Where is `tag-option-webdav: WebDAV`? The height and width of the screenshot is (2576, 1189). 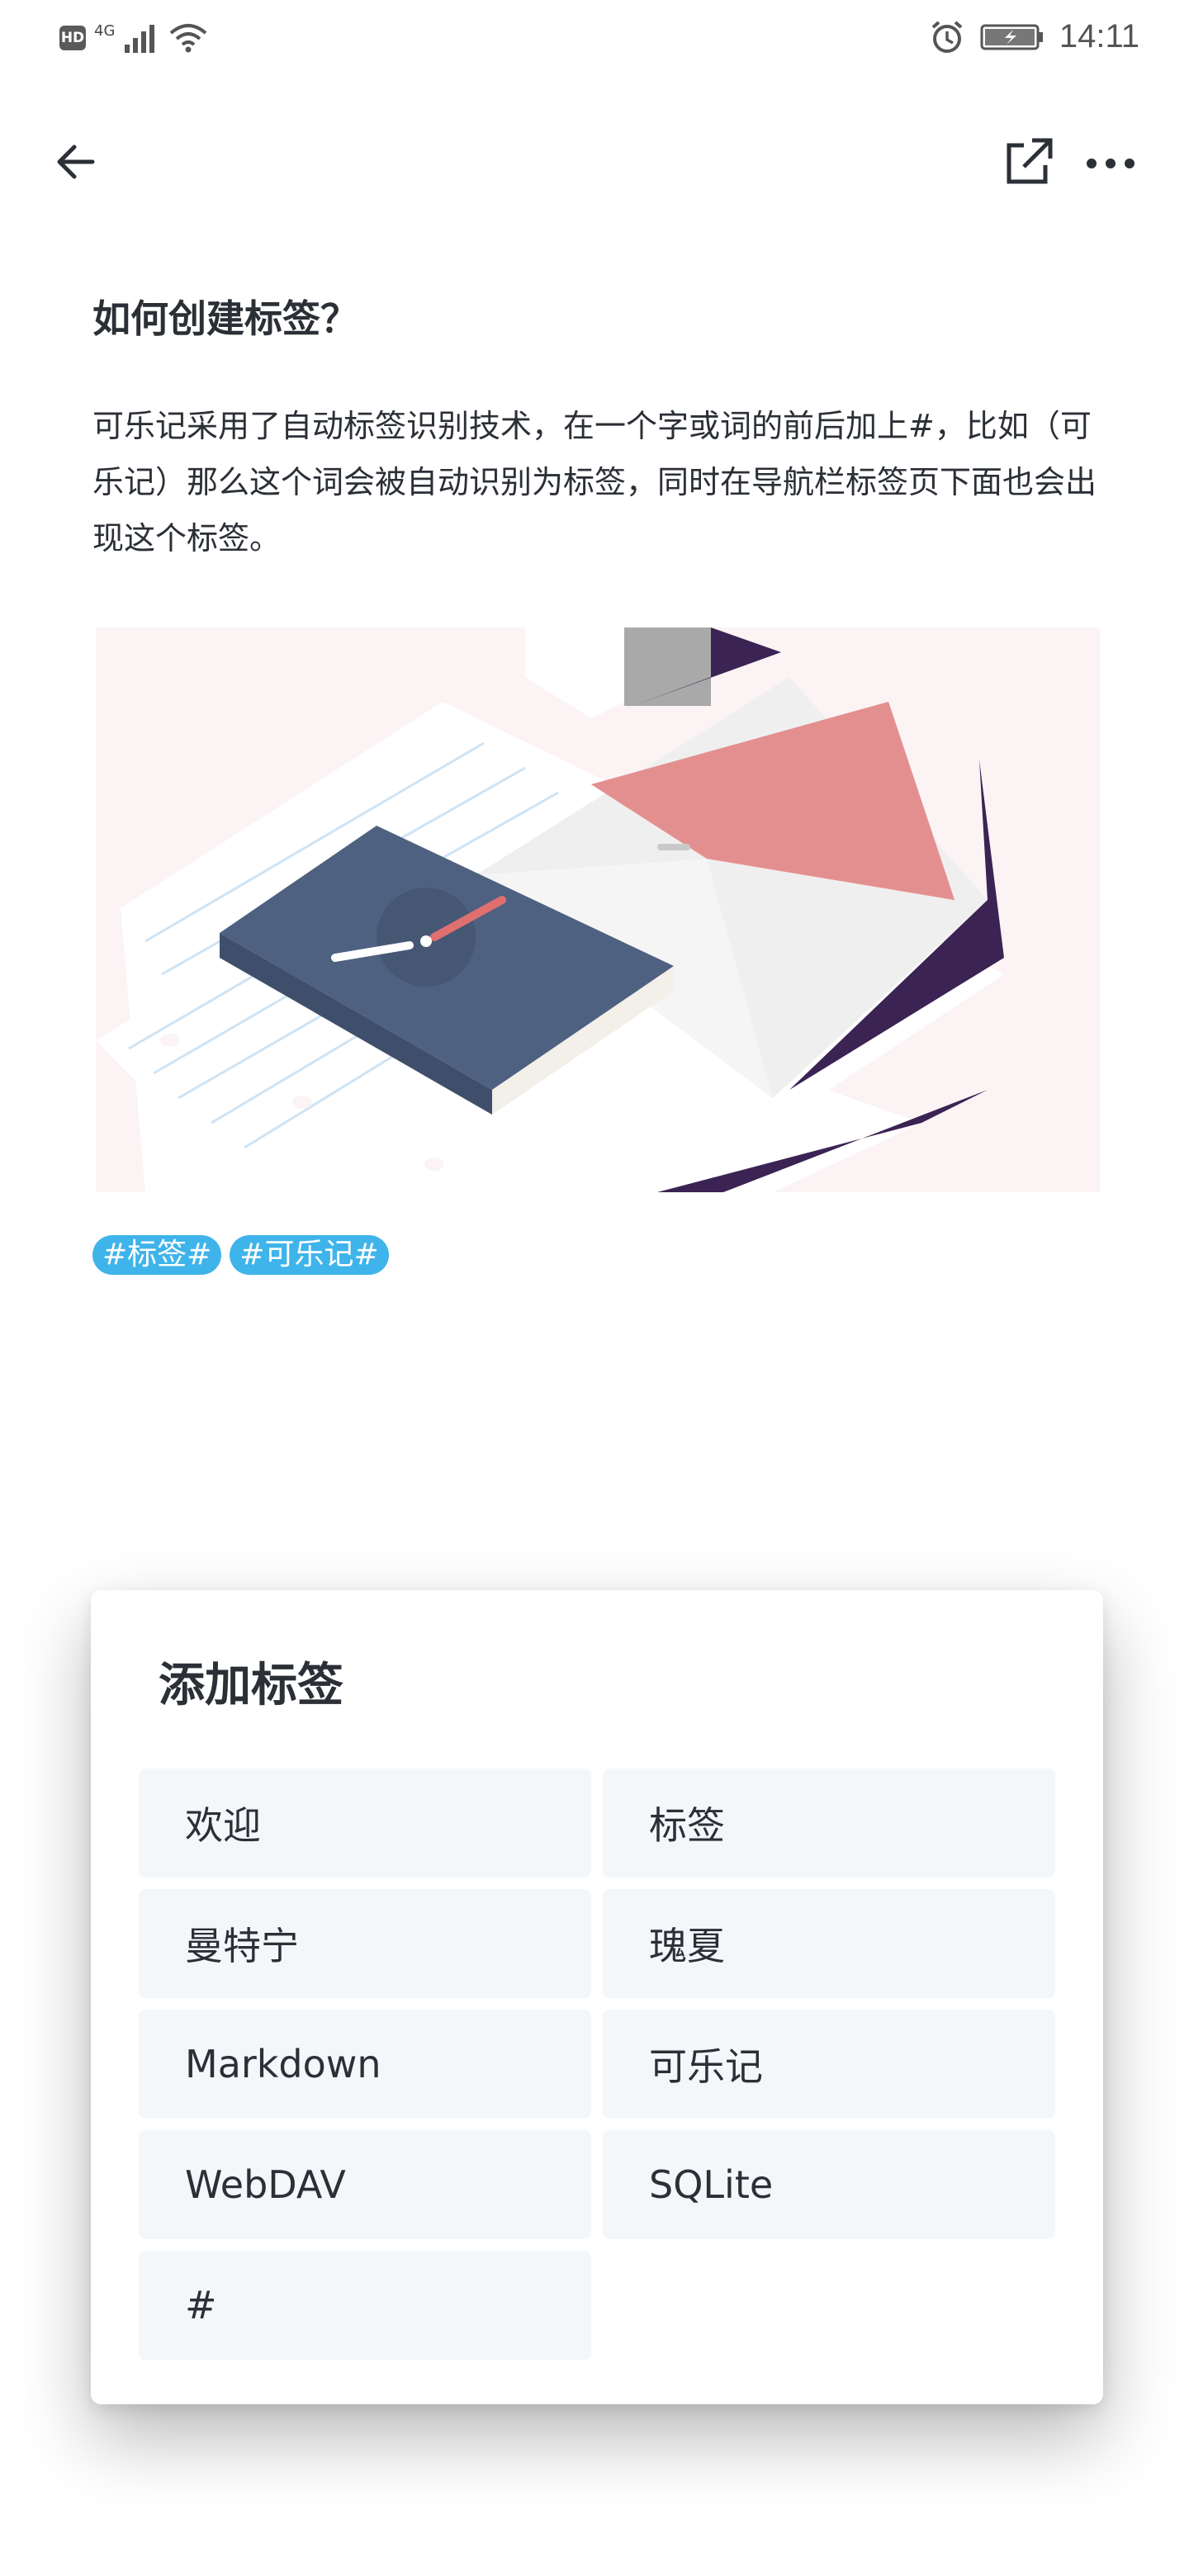 tag-option-webdav: WebDAV is located at coordinates (365, 2184).